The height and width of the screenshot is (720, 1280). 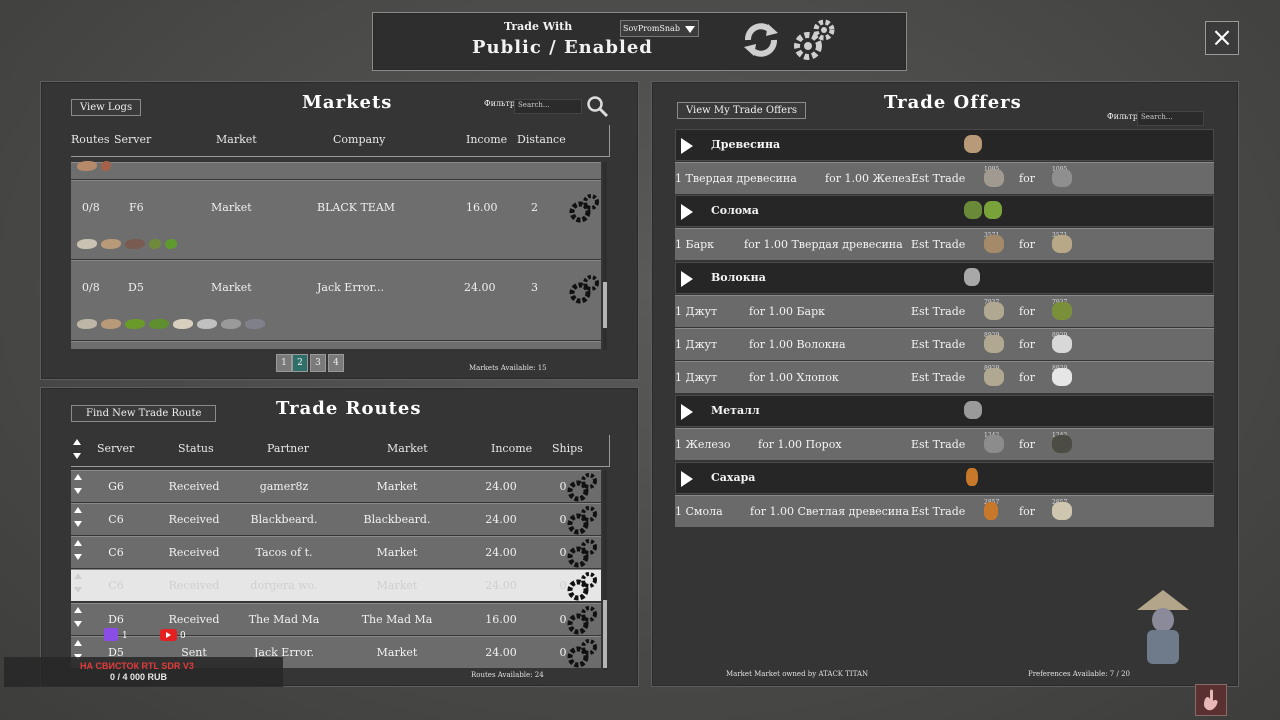 I want to click on view-logs-button: View Logs, so click(x=106, y=107).